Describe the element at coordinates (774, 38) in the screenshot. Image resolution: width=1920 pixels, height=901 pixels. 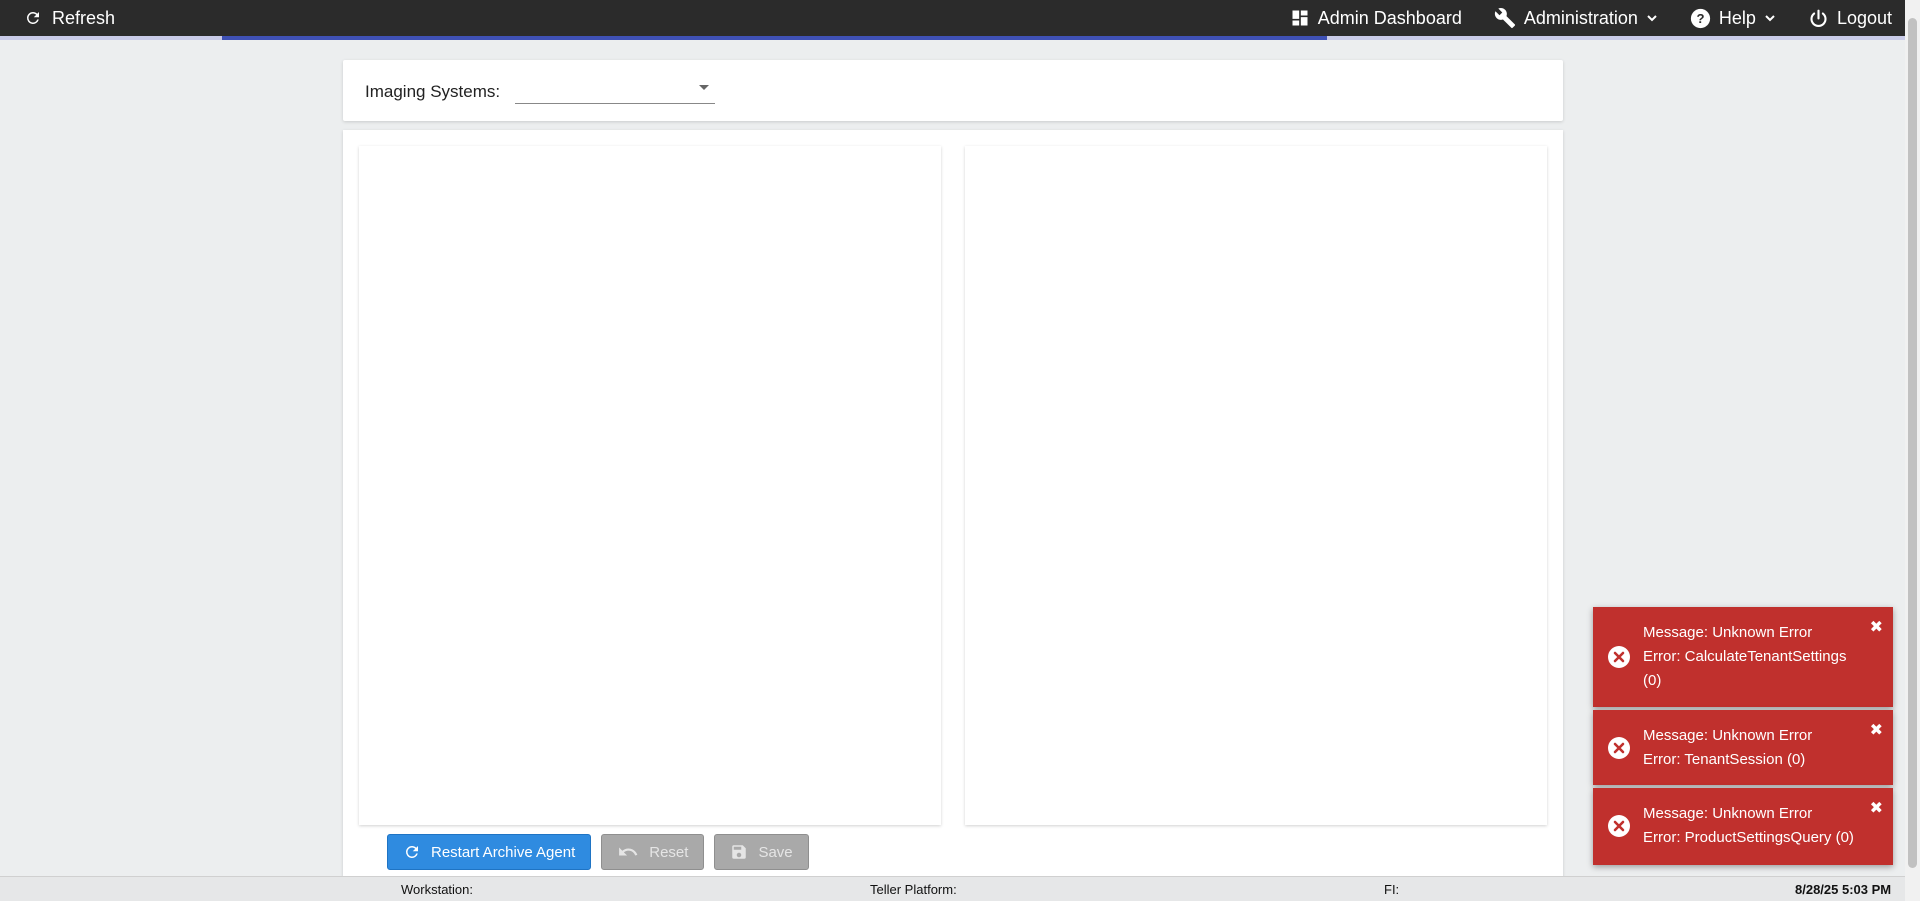
I see `loading-progress-fill` at that location.